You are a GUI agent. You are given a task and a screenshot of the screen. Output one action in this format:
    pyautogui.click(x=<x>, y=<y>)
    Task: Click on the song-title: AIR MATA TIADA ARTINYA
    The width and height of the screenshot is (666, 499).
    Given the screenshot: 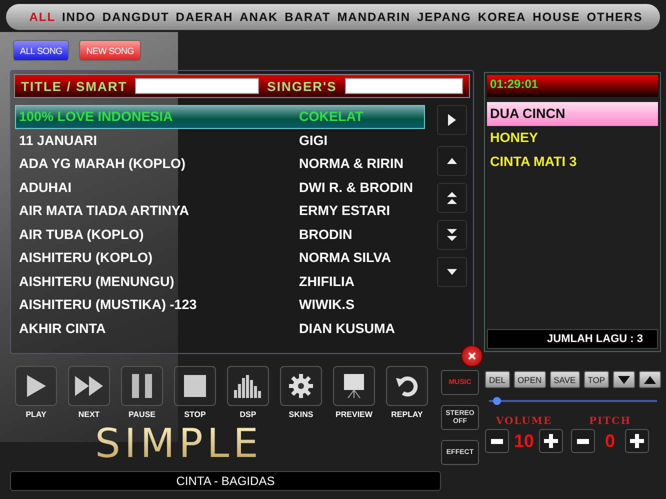 What is the action you would take?
    pyautogui.click(x=104, y=210)
    